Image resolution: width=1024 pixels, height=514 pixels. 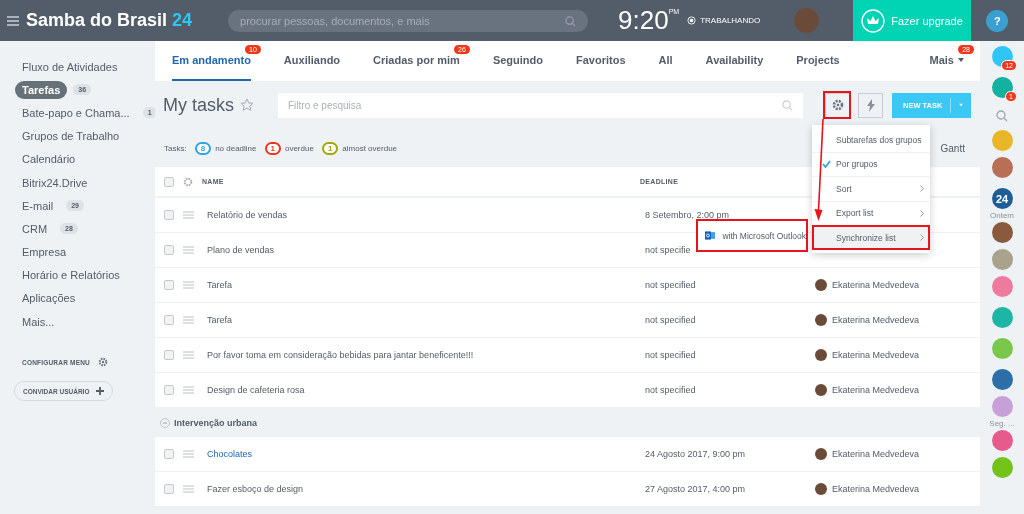 I want to click on counter-badge: 1, so click(x=272, y=148).